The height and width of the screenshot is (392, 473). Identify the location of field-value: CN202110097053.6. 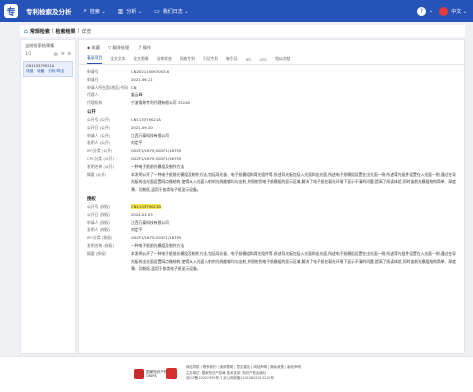
(150, 71).